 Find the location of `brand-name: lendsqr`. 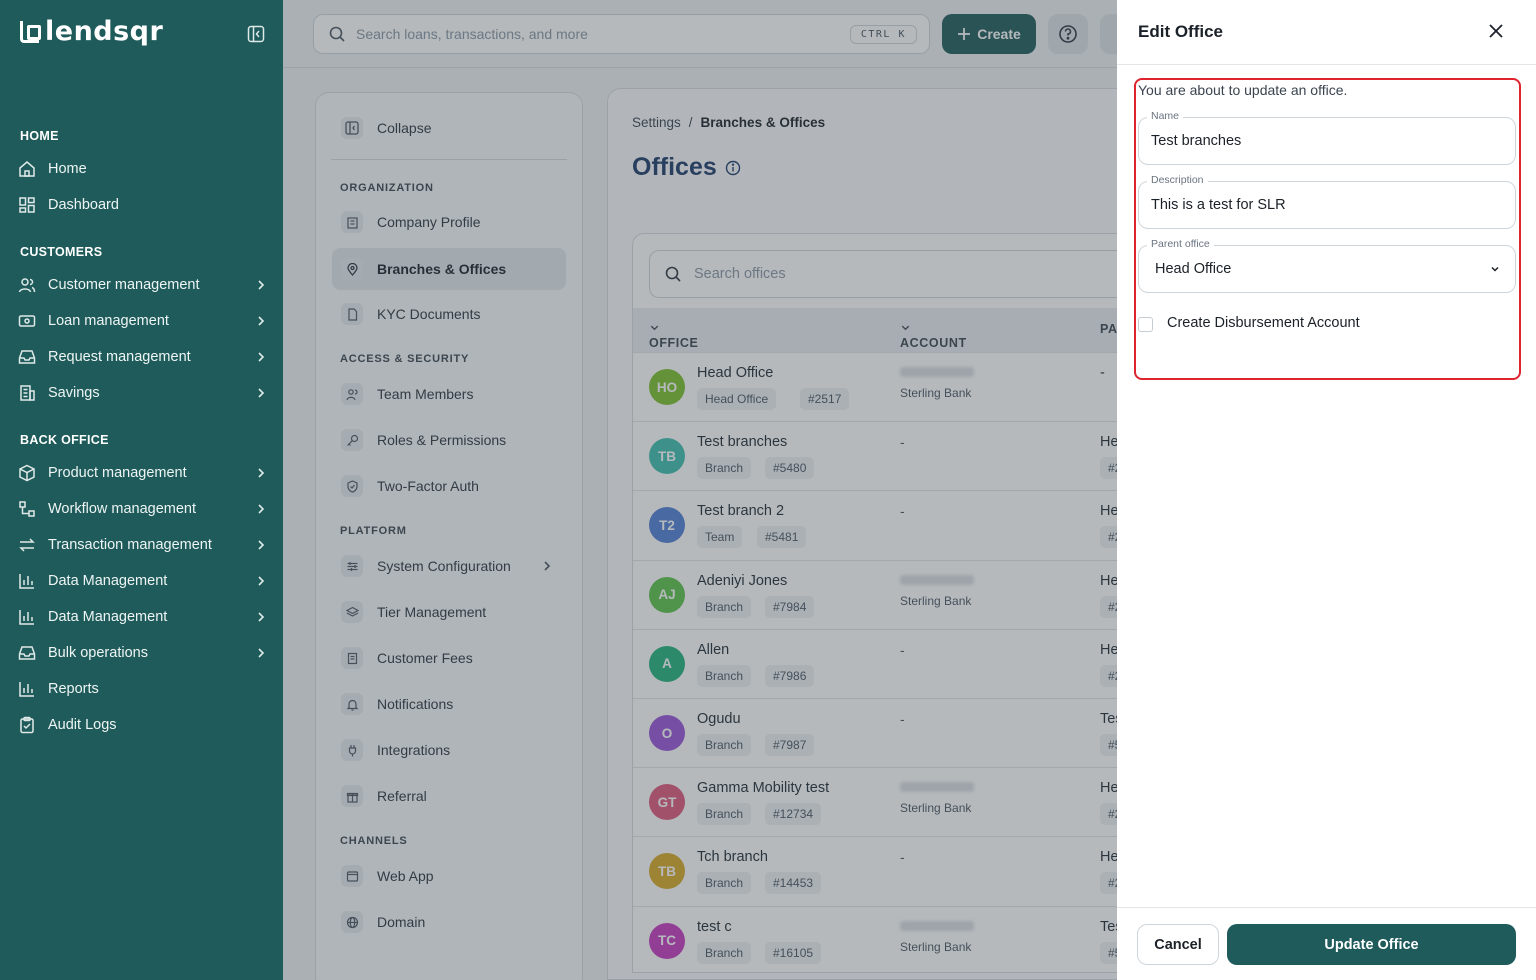

brand-name: lendsqr is located at coordinates (104, 31).